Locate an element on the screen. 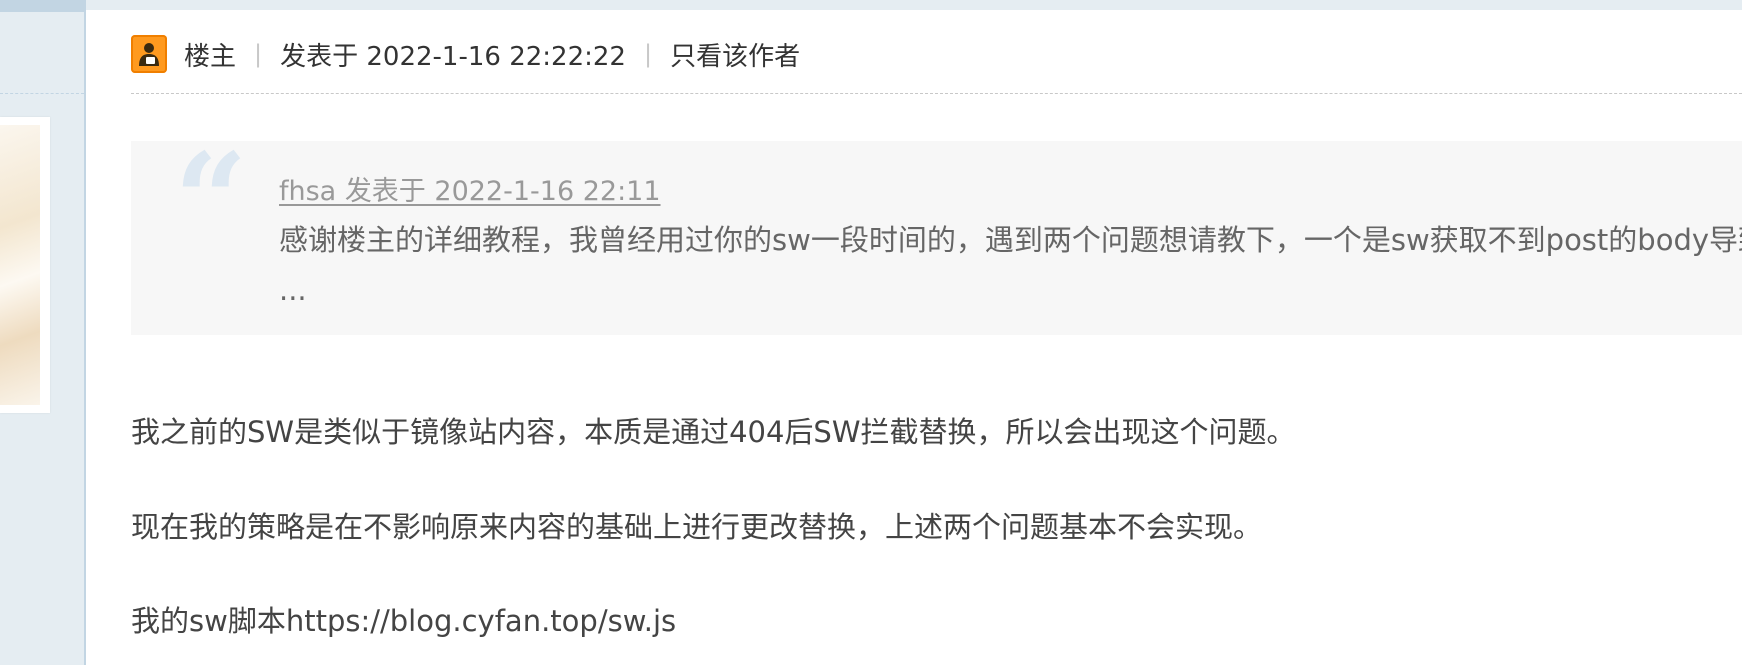  post-body-line: 我的sw脚本https://blog.cyfan.top/sw.js is located at coordinates (404, 621).